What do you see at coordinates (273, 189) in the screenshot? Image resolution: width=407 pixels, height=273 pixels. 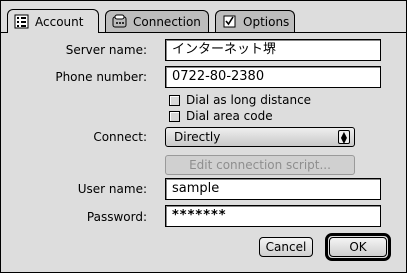 I see `user-name-input: sample` at bounding box center [273, 189].